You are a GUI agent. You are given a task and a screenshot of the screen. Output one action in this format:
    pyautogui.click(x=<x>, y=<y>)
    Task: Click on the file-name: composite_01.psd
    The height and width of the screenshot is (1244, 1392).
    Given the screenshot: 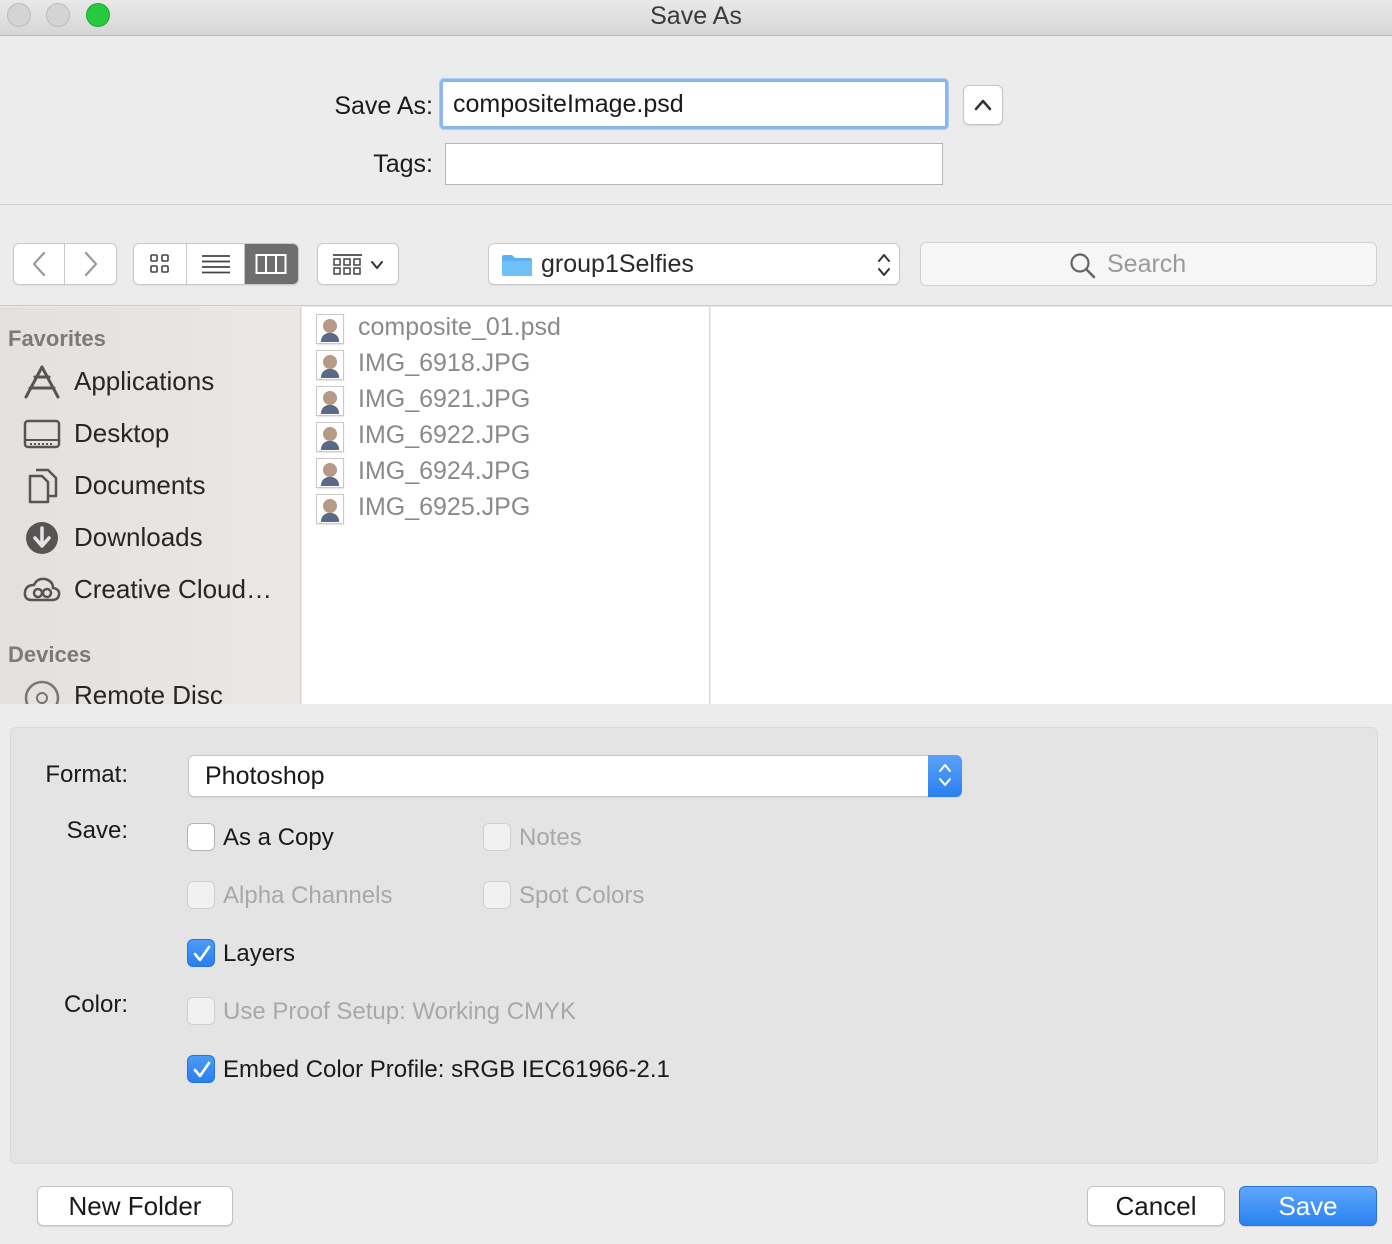 What is the action you would take?
    pyautogui.click(x=459, y=327)
    